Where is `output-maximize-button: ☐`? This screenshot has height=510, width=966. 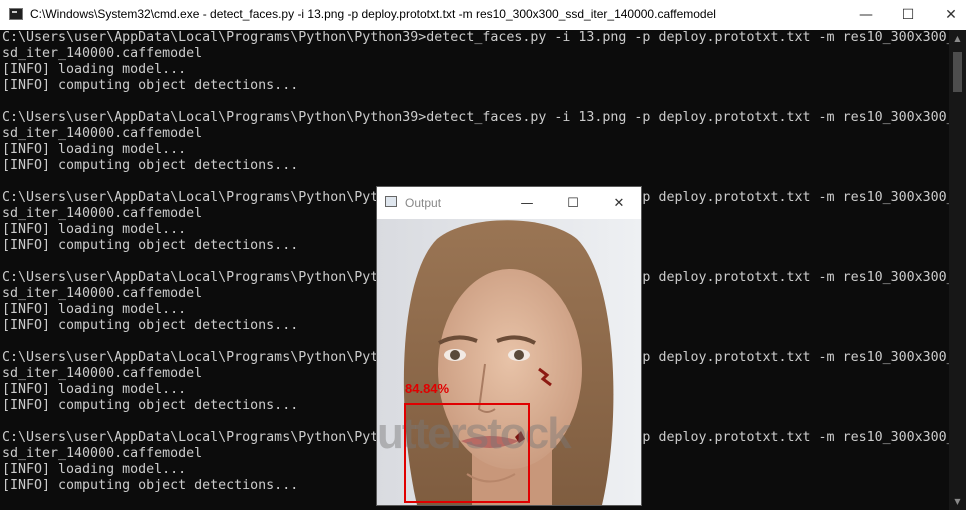
output-maximize-button: ☐ is located at coordinates (573, 203).